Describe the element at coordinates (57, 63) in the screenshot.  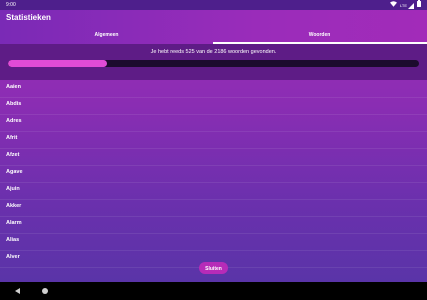
I see `progress-bar-fill` at that location.